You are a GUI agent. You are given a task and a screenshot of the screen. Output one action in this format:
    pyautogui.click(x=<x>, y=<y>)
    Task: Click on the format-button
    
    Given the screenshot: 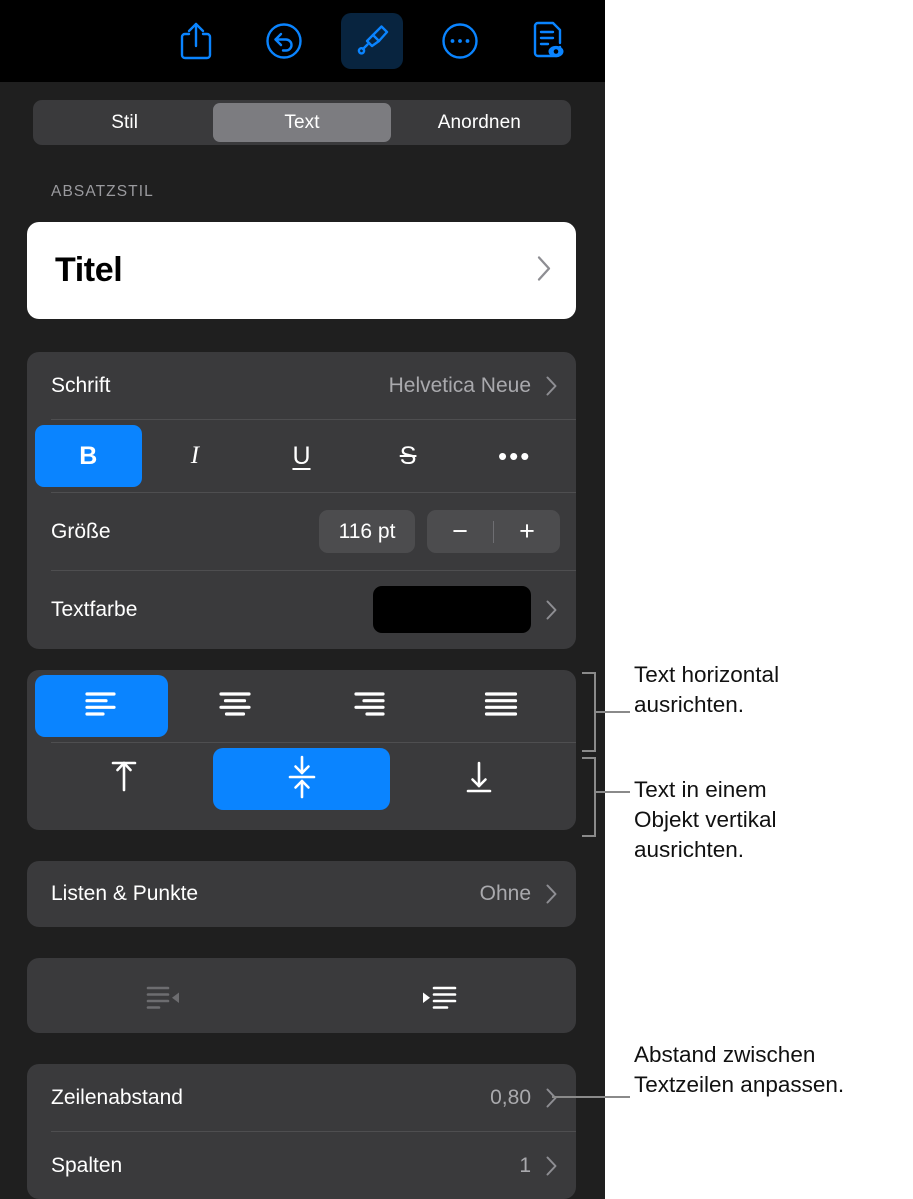 What is the action you would take?
    pyautogui.click(x=372, y=41)
    